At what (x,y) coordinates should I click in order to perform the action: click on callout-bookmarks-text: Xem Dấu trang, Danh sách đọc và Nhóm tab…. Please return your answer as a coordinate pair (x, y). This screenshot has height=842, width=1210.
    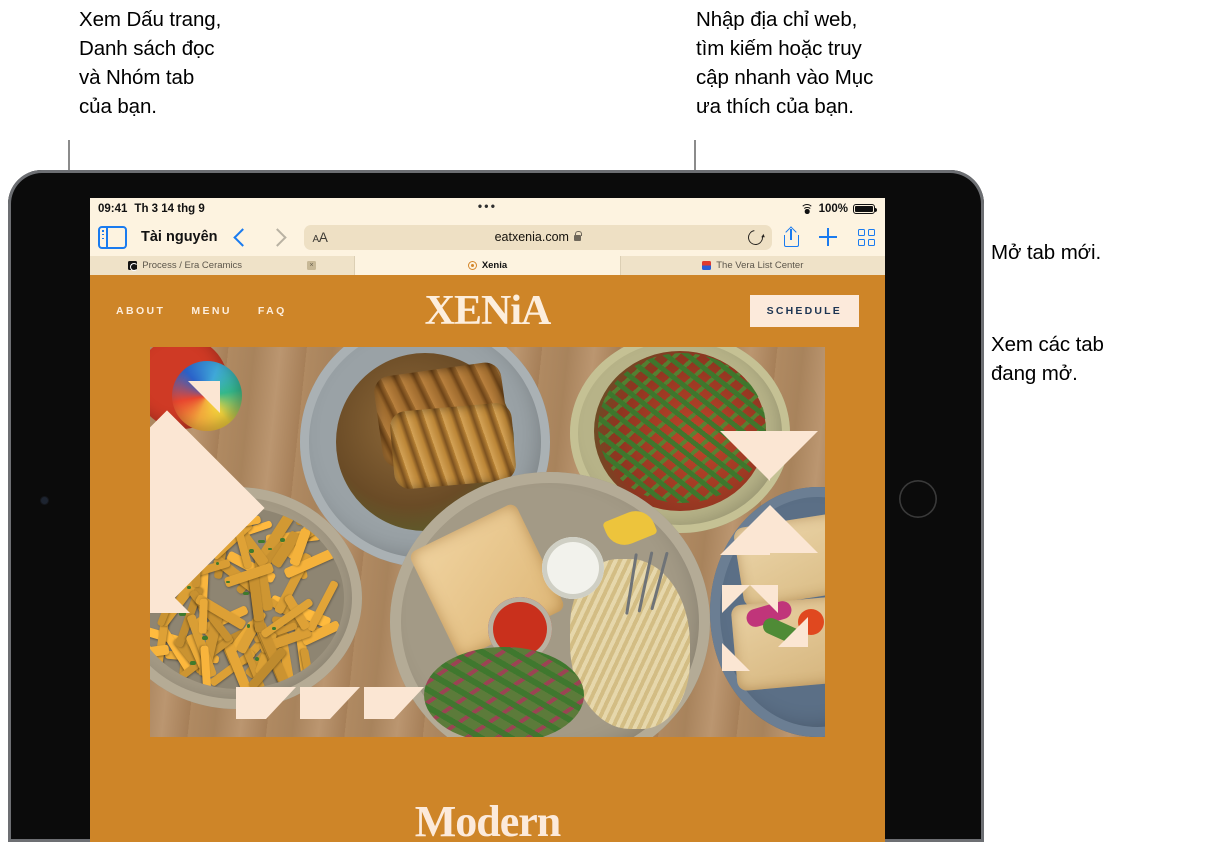
    Looking at the image, I should click on (150, 63).